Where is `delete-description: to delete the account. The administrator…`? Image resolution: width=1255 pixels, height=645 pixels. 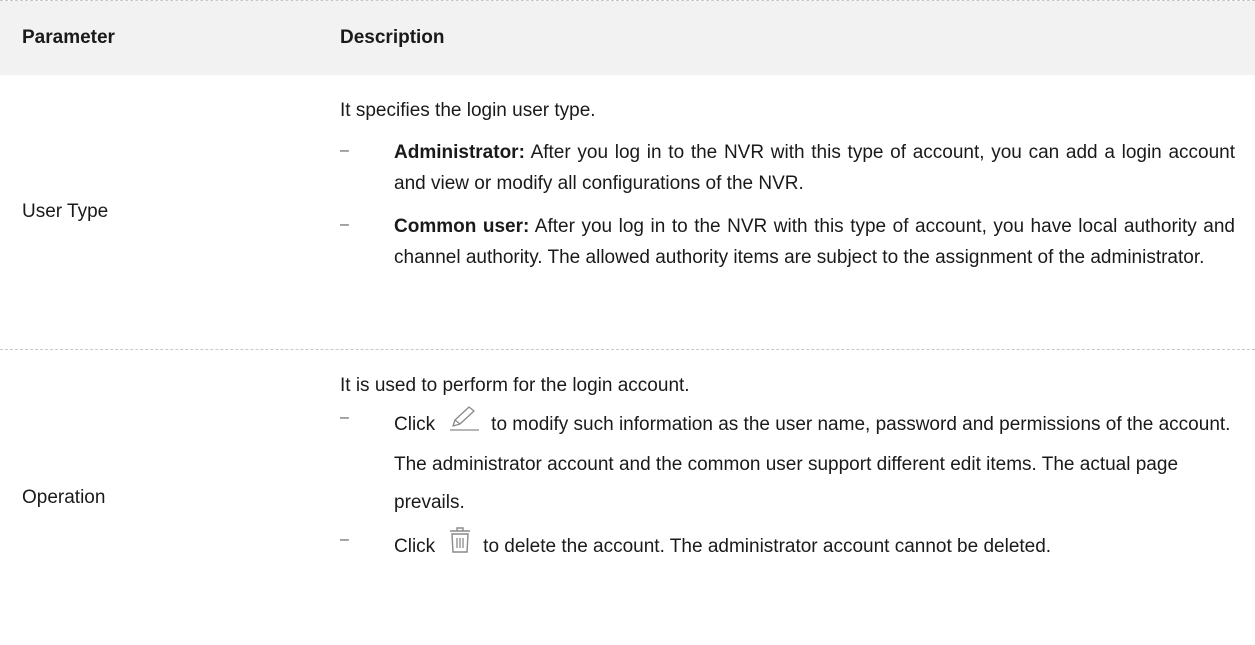
delete-description: to delete the account. The administrator… is located at coordinates (767, 547).